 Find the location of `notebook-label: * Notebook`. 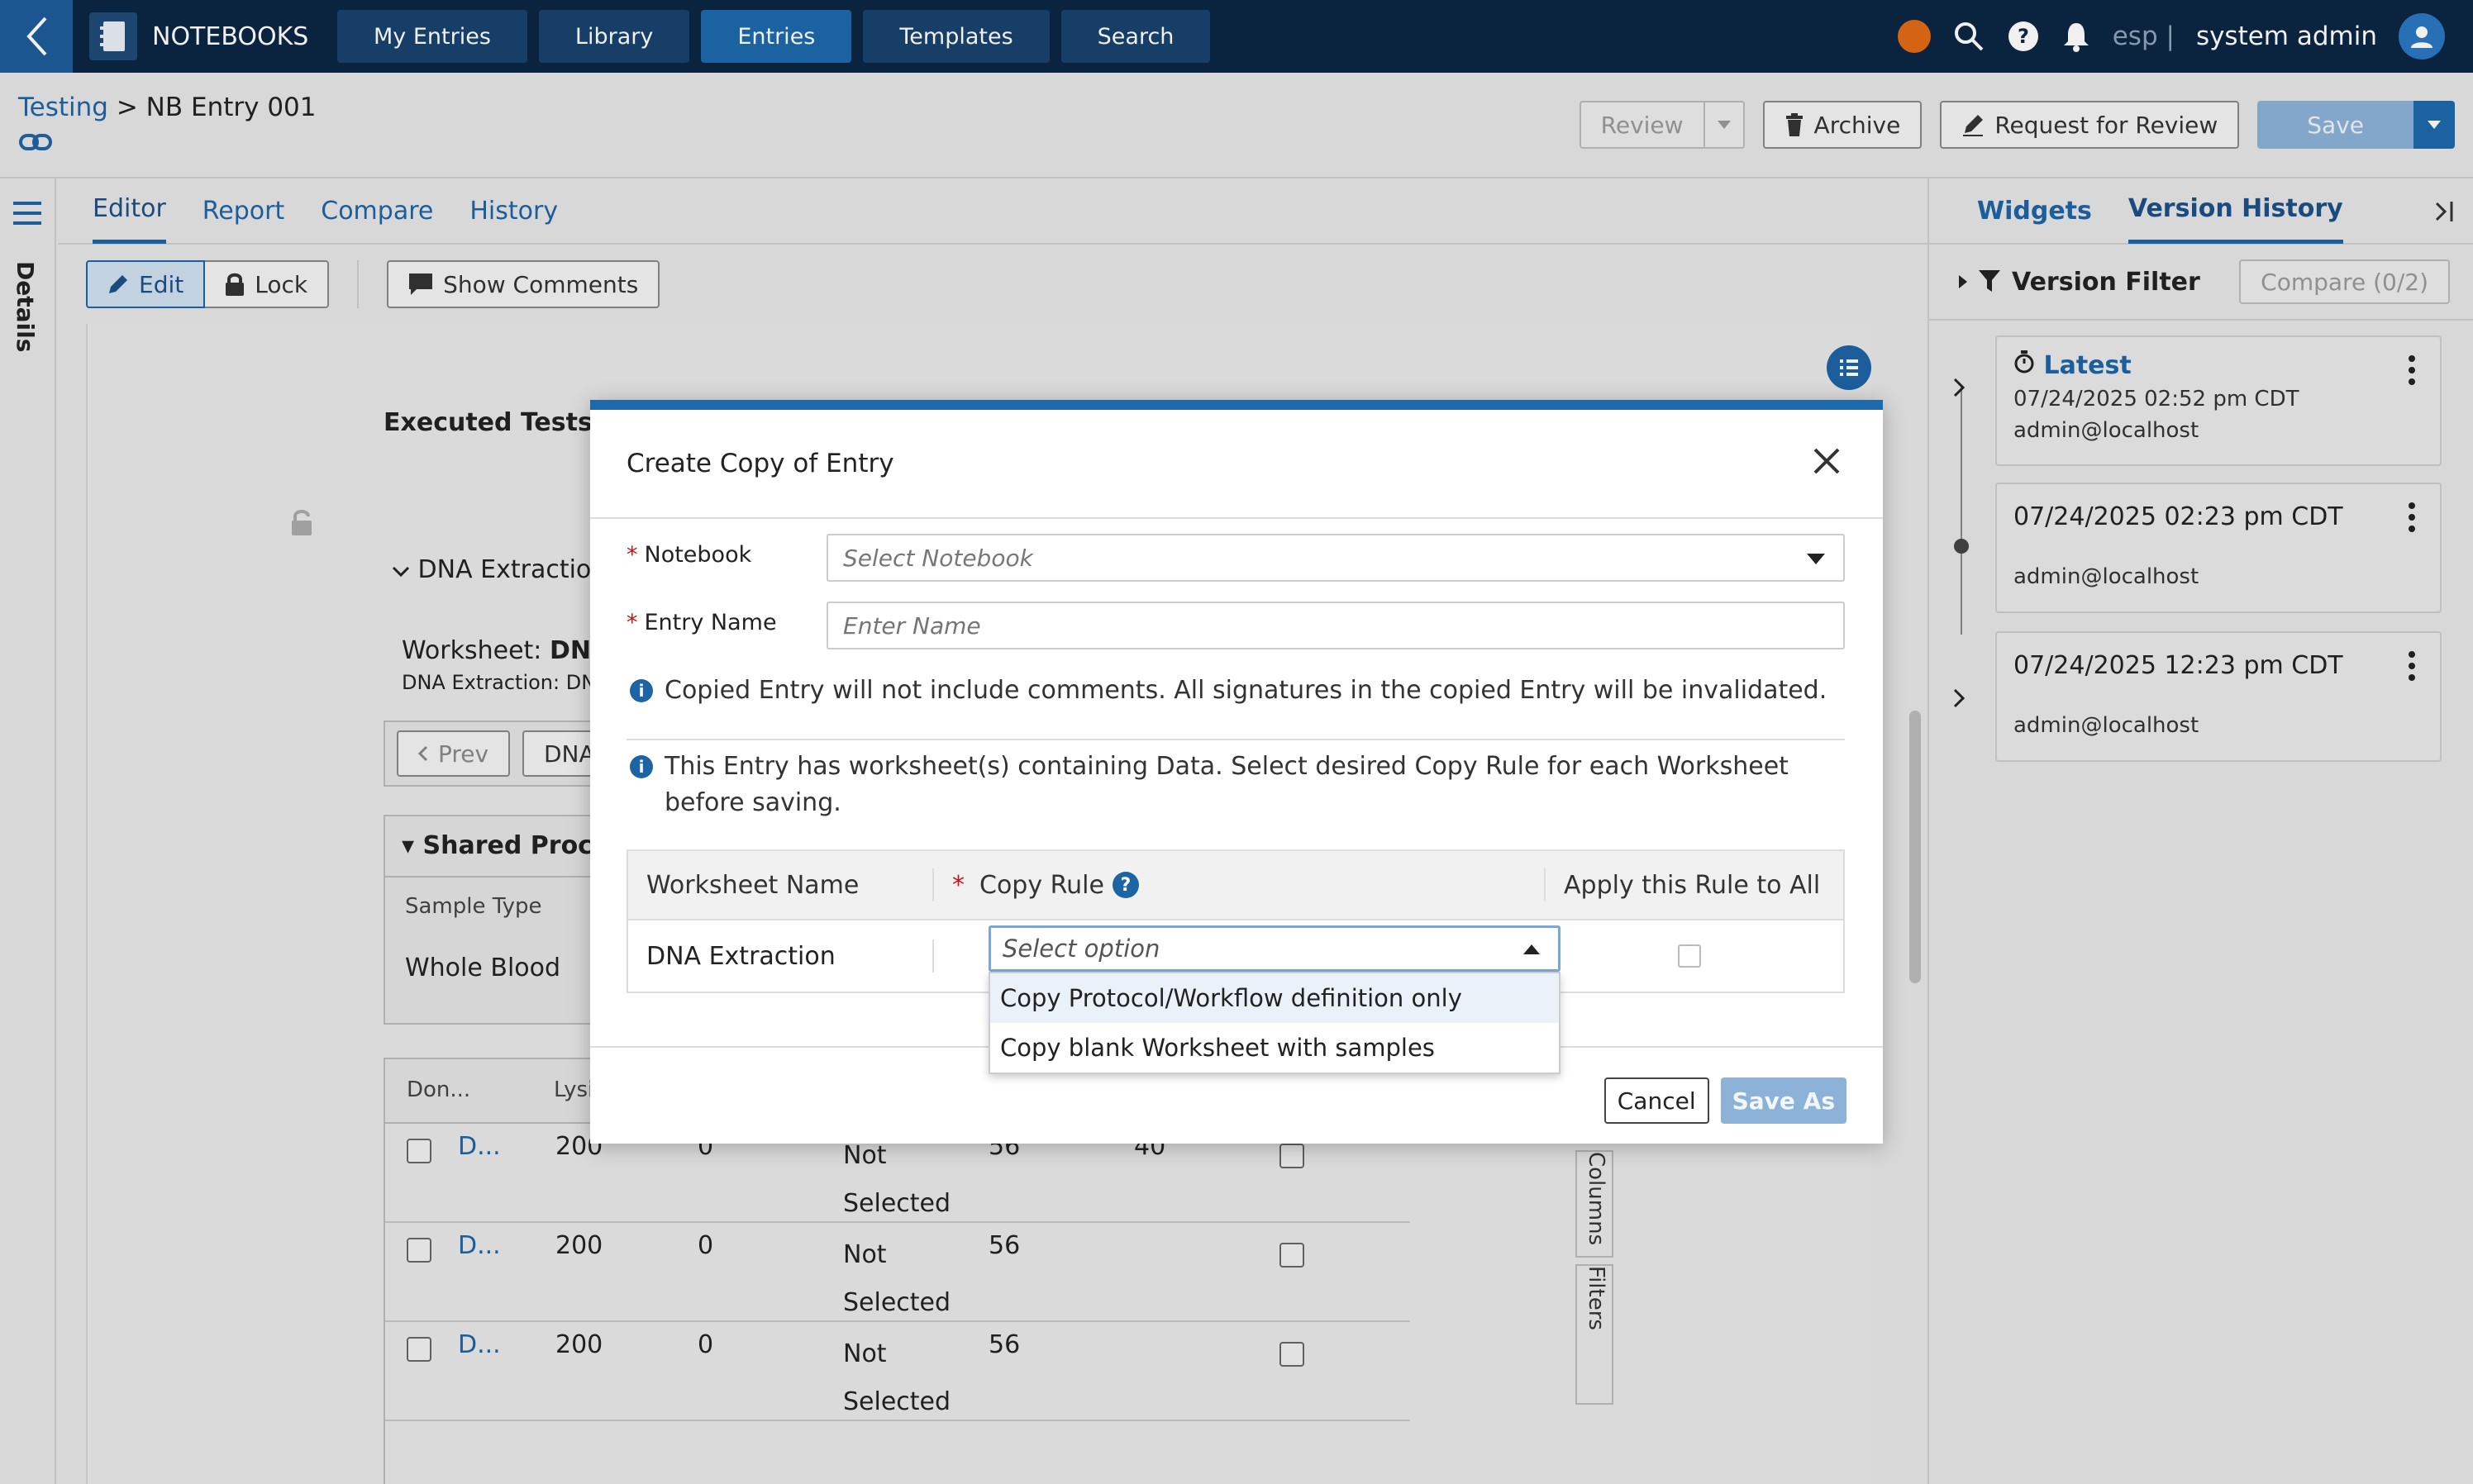

notebook-label: * Notebook is located at coordinates (689, 555).